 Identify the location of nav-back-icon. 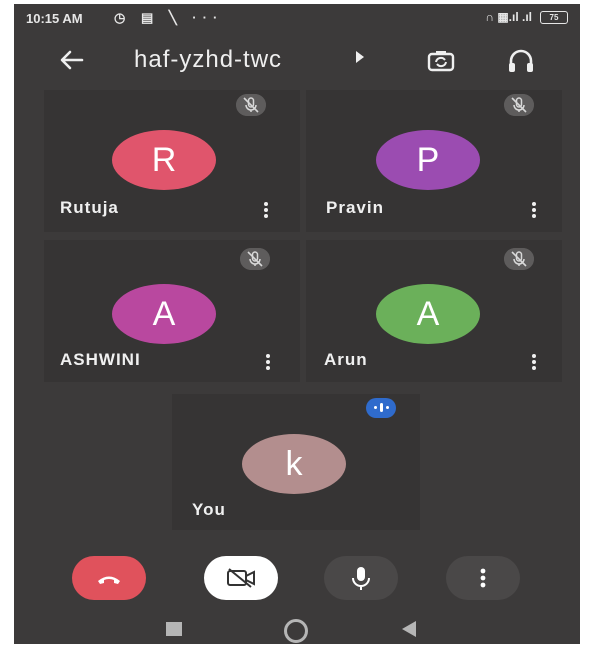
(409, 629).